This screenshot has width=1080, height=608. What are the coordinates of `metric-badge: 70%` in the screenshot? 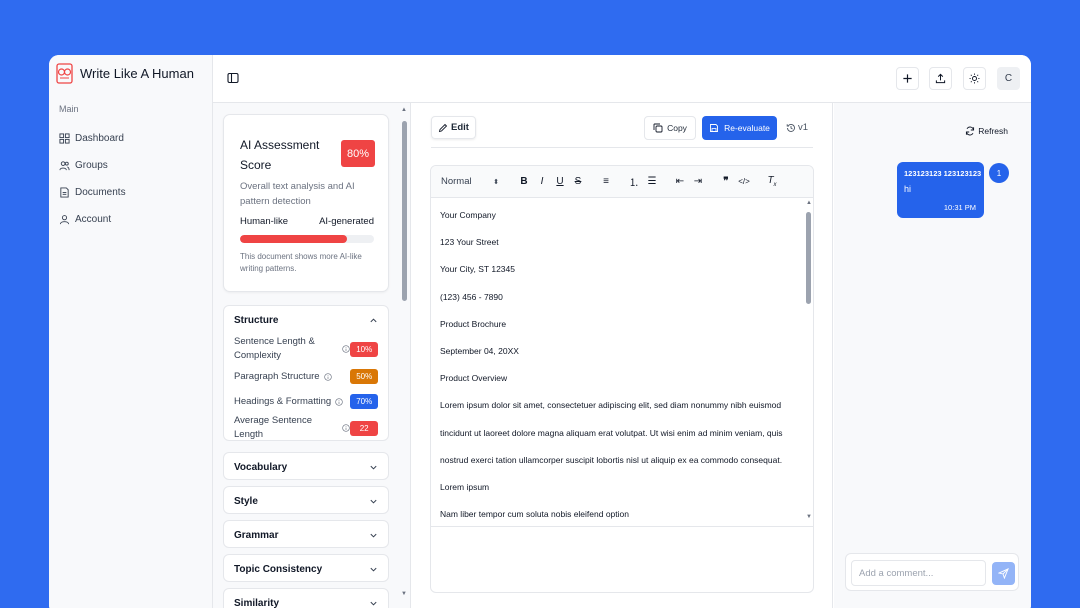 It's located at (364, 401).